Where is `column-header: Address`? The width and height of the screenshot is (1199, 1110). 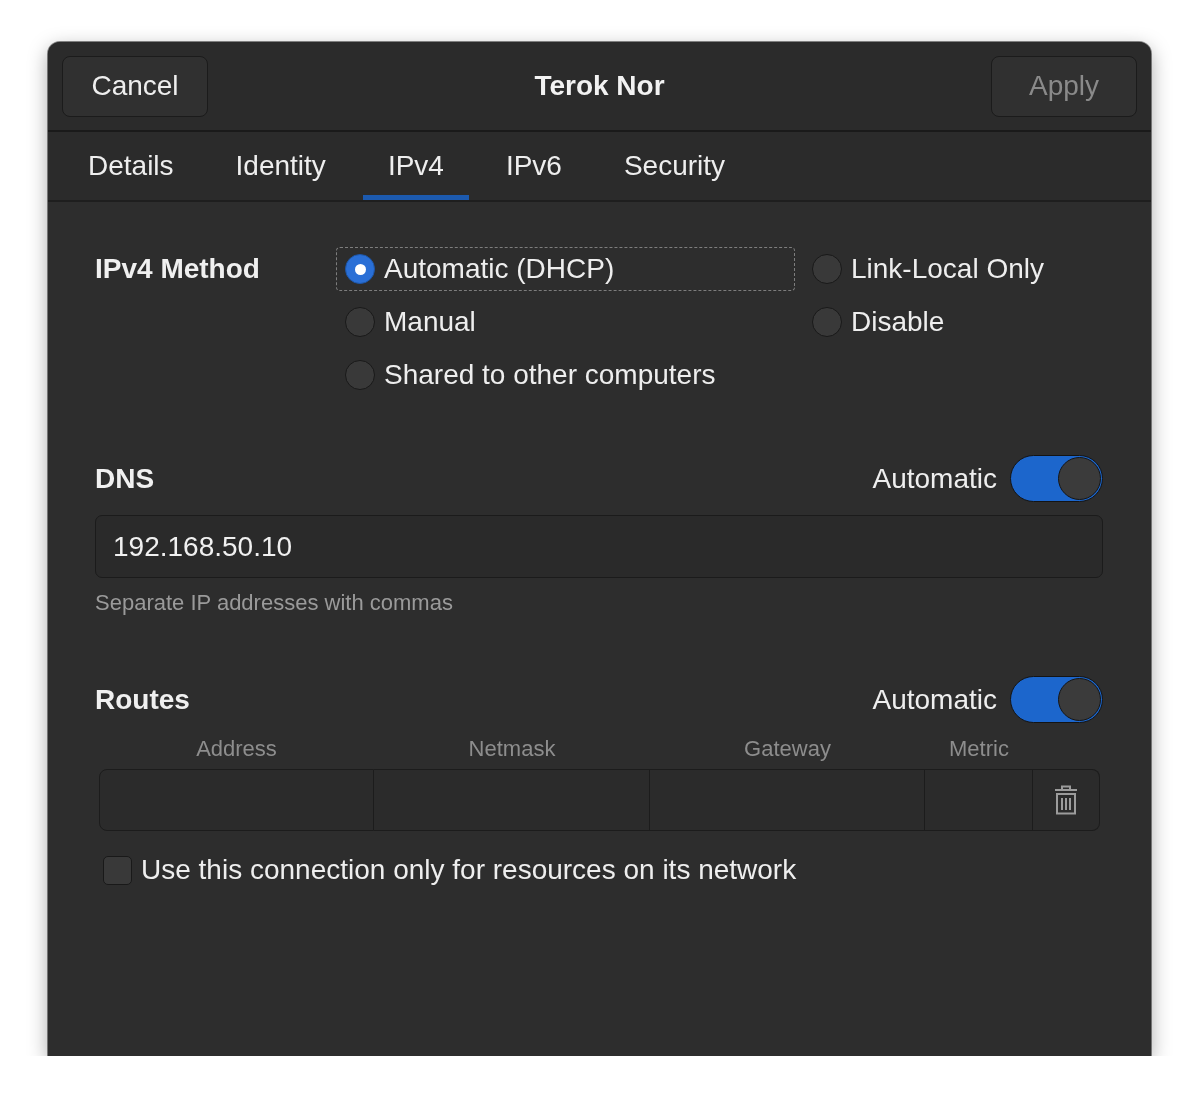
column-header: Address is located at coordinates (236, 749).